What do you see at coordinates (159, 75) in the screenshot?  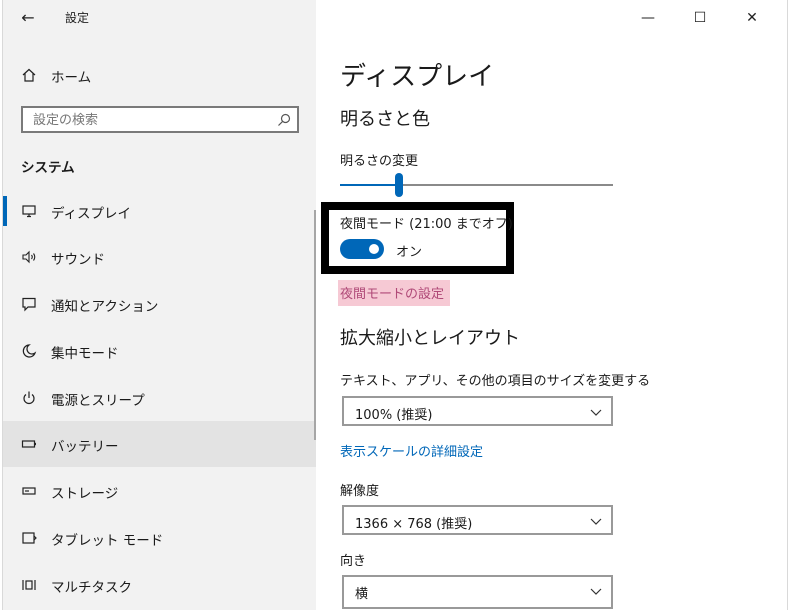 I see `sidebar-item-home: ホーム` at bounding box center [159, 75].